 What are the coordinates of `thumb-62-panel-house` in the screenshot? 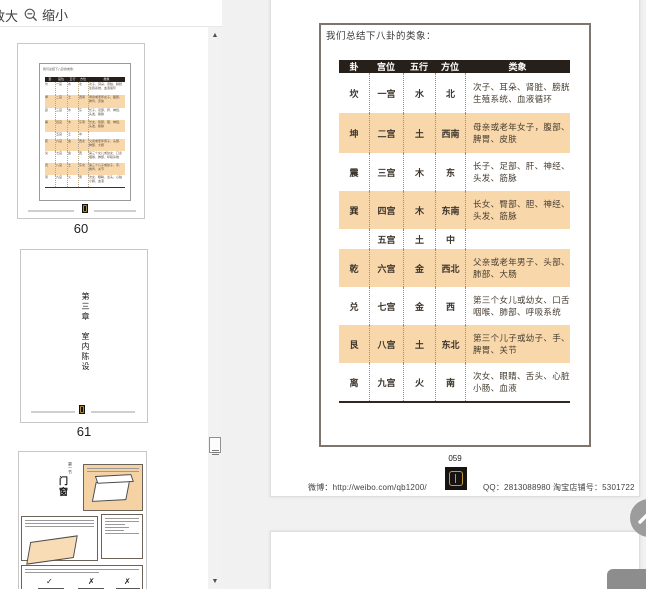 It's located at (113, 487).